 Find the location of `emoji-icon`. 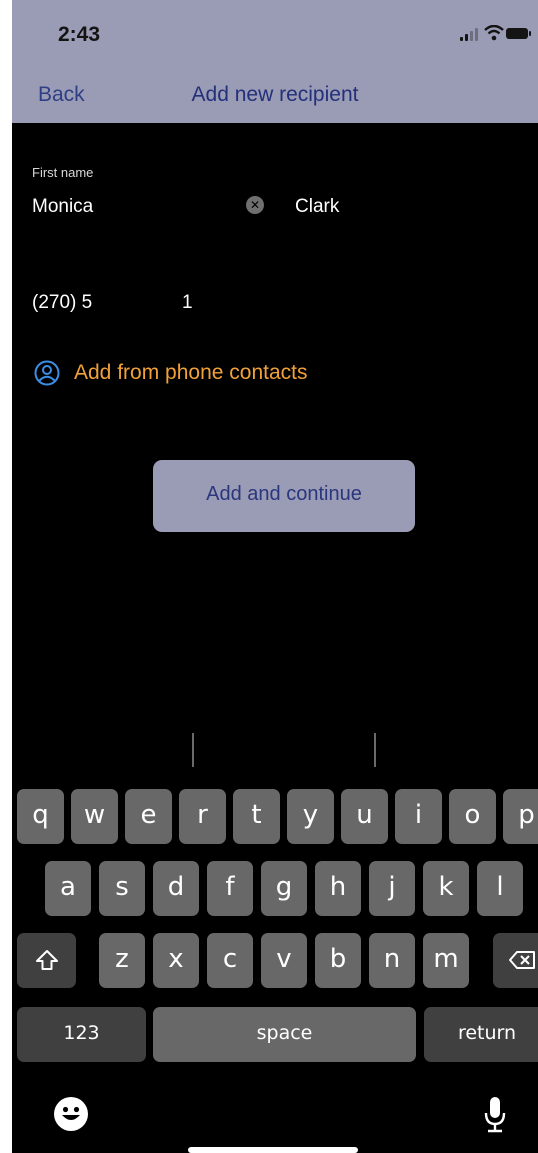

emoji-icon is located at coordinates (71, 1114).